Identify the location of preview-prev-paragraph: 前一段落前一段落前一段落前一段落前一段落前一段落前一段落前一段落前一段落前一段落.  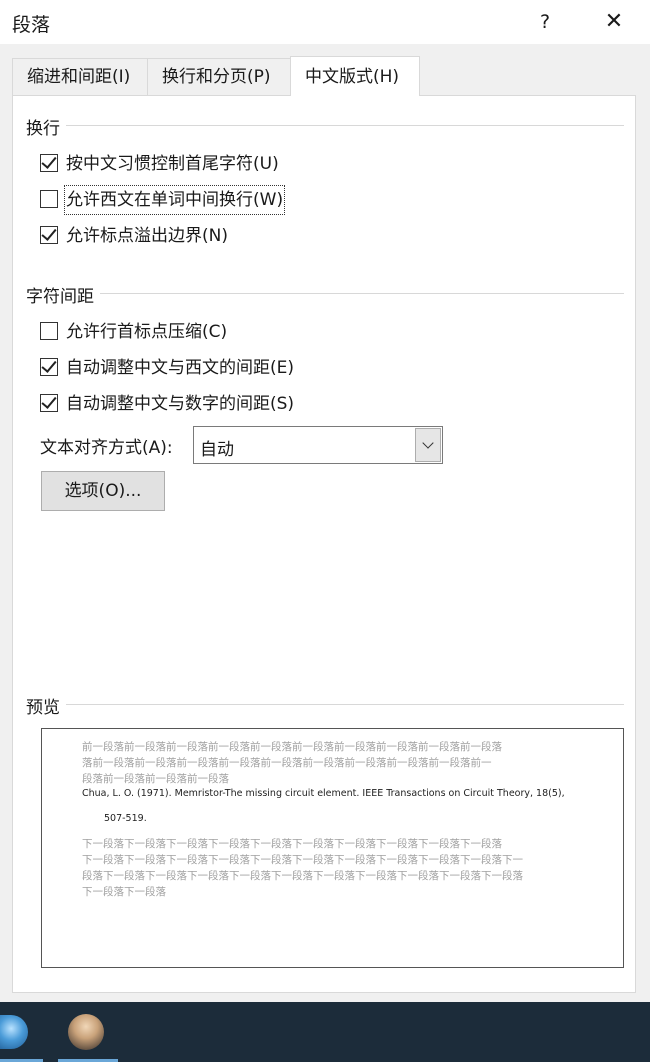
(292, 747).